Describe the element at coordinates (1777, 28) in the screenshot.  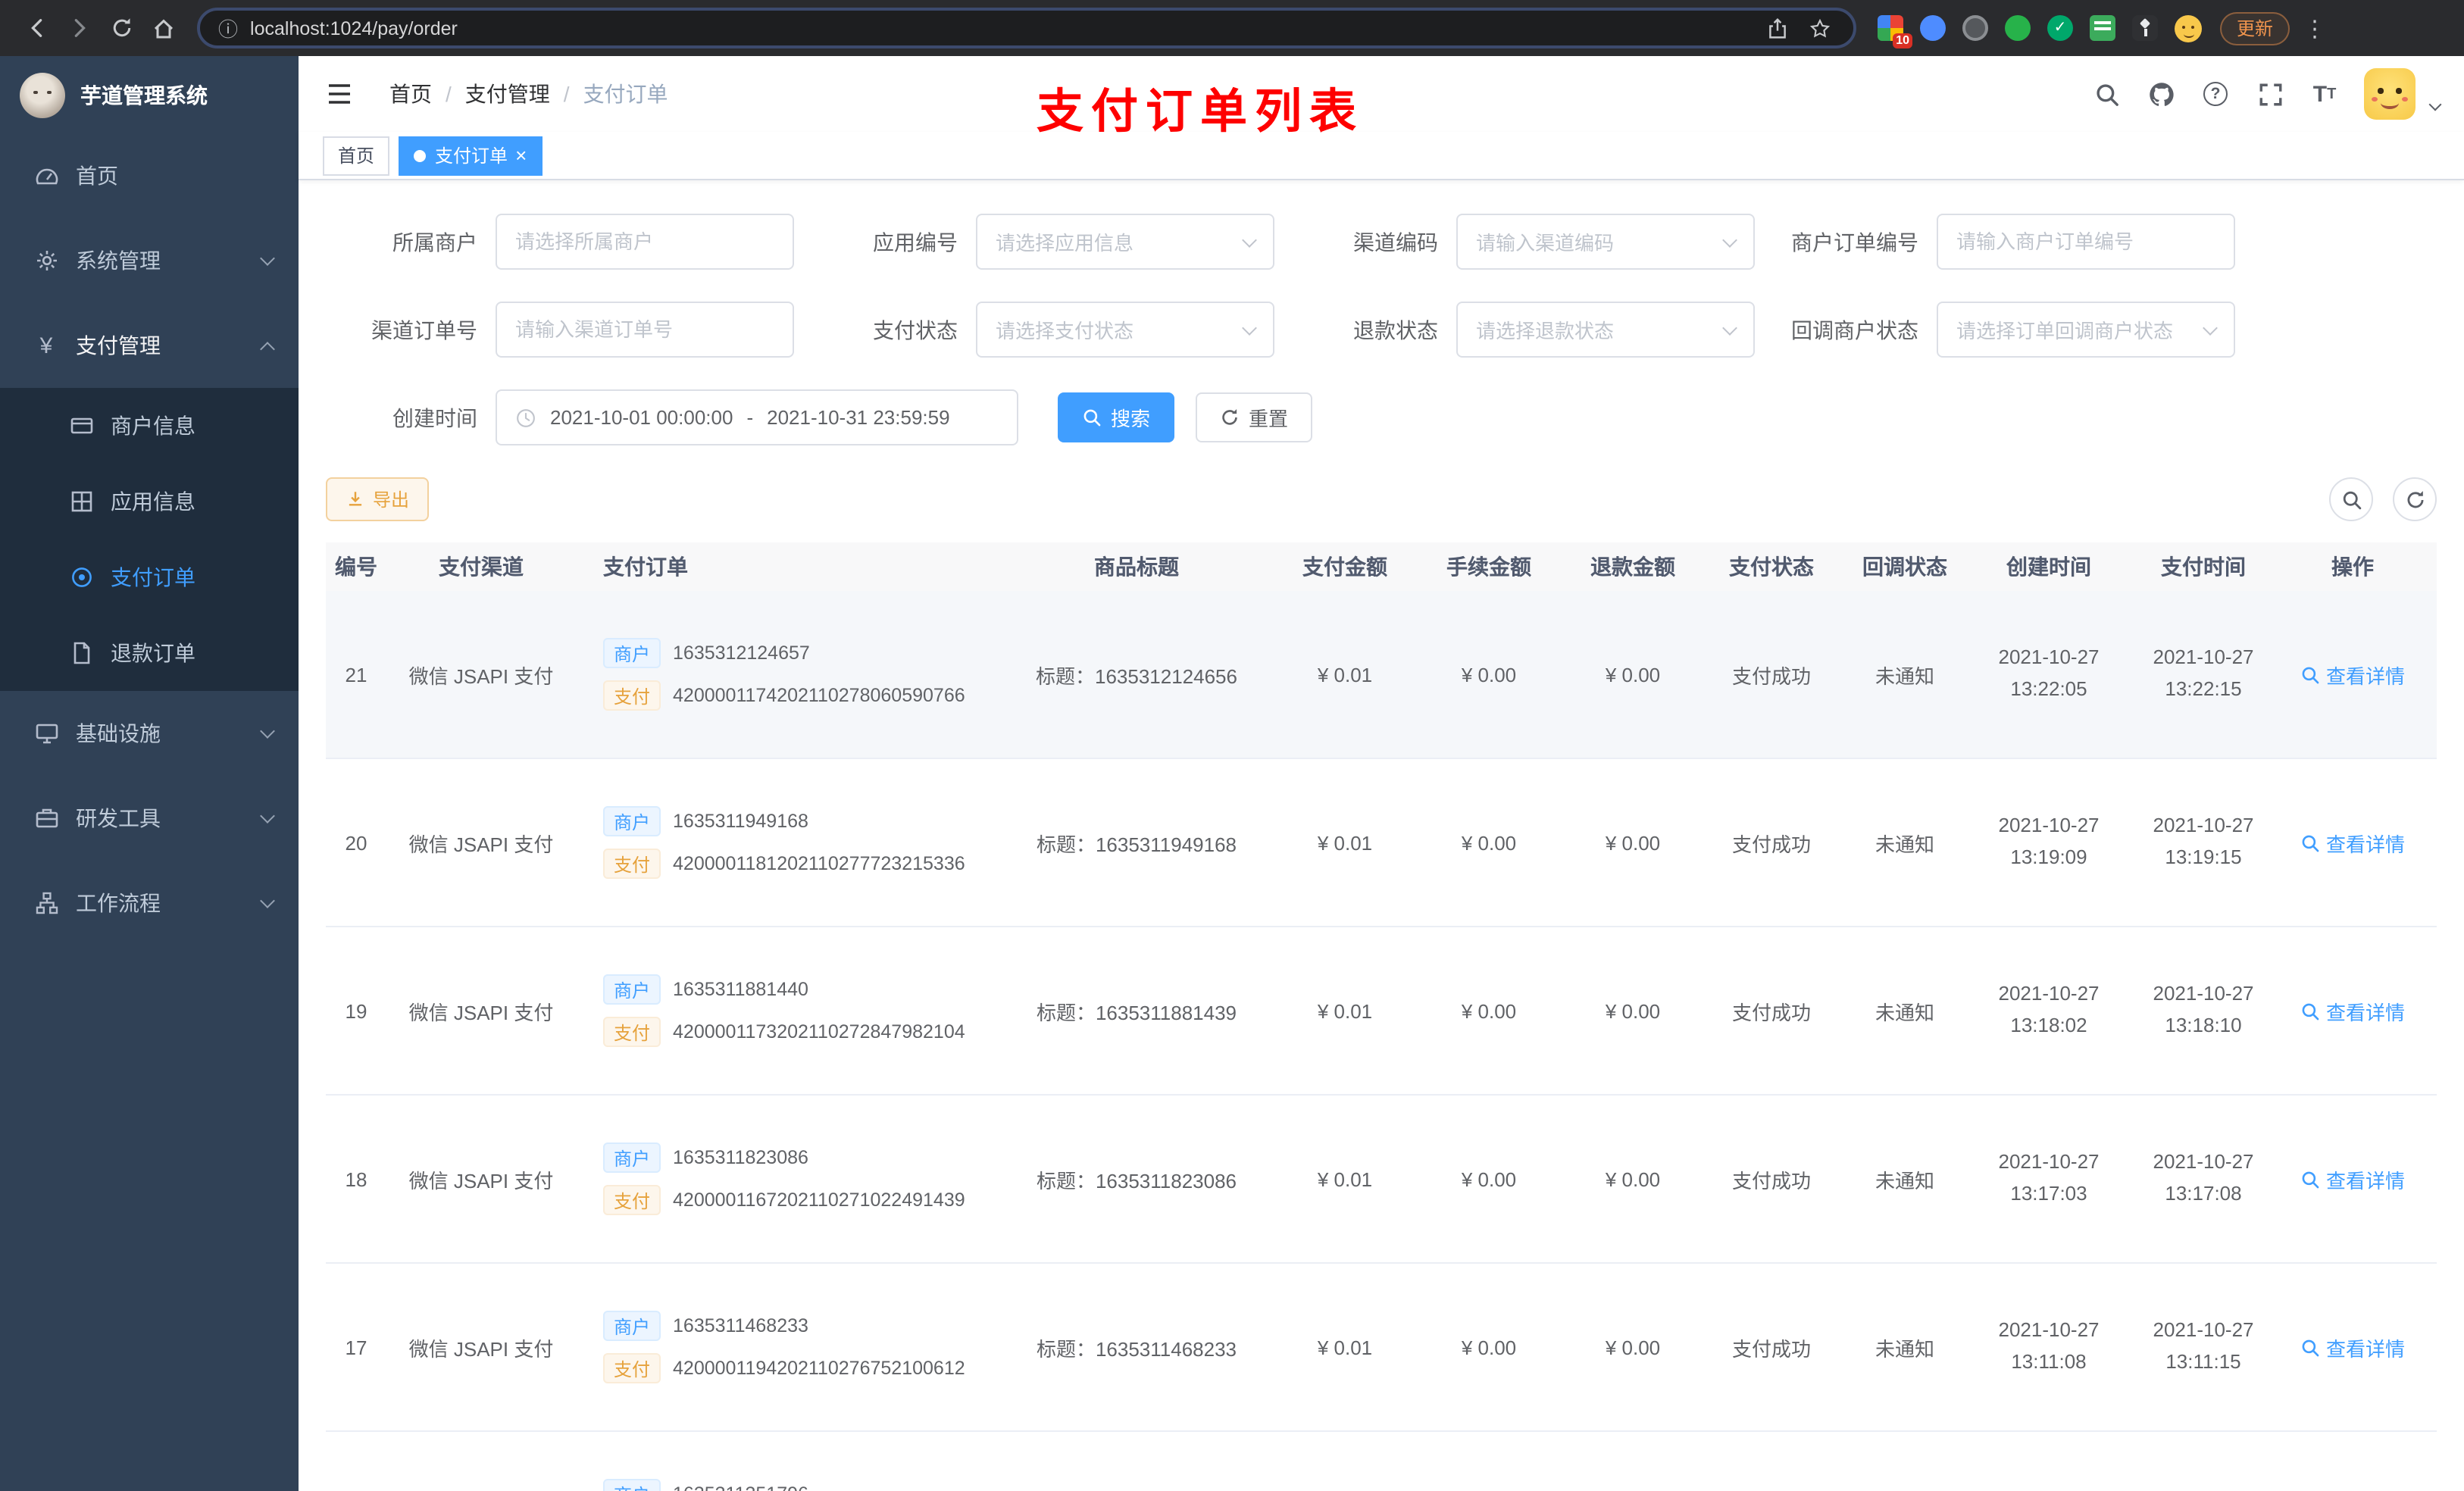
I see `share-icon` at that location.